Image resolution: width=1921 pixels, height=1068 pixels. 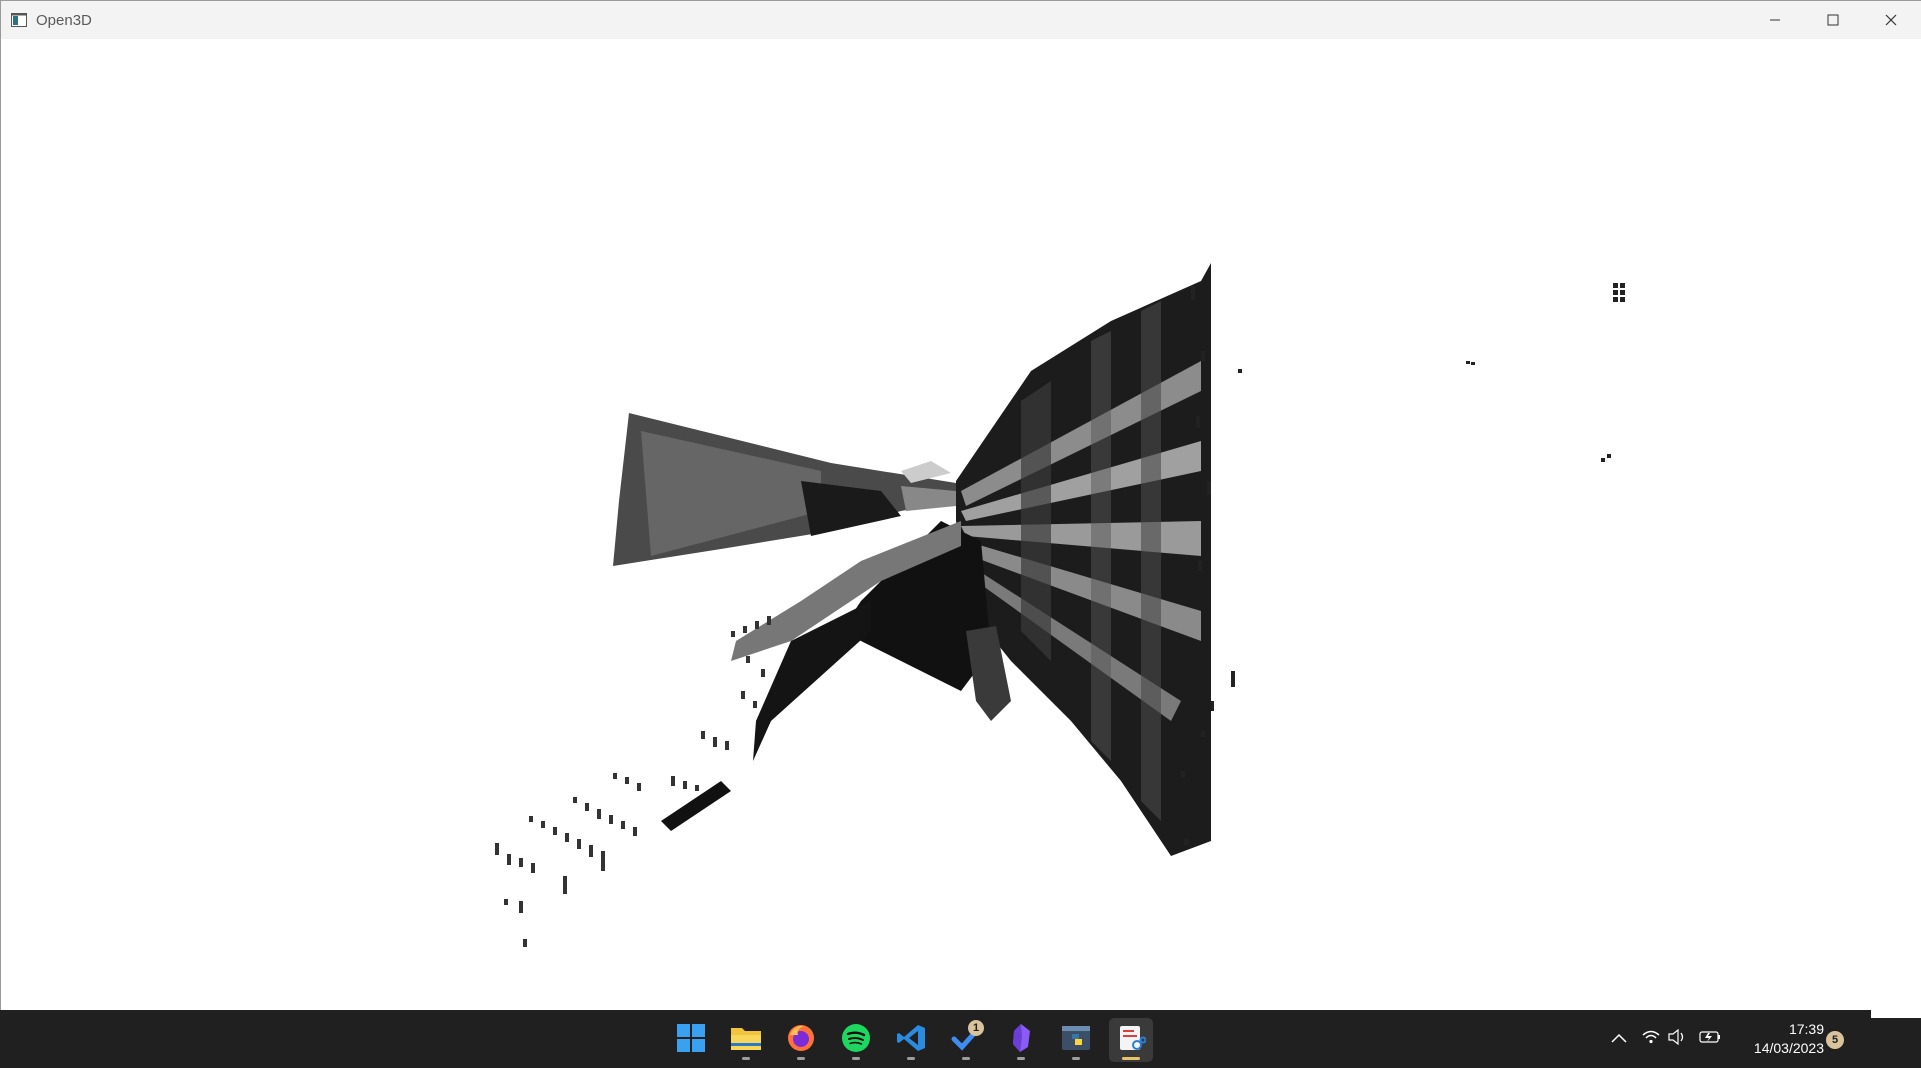 What do you see at coordinates (633, 781) in the screenshot?
I see `ground-trail-points` at bounding box center [633, 781].